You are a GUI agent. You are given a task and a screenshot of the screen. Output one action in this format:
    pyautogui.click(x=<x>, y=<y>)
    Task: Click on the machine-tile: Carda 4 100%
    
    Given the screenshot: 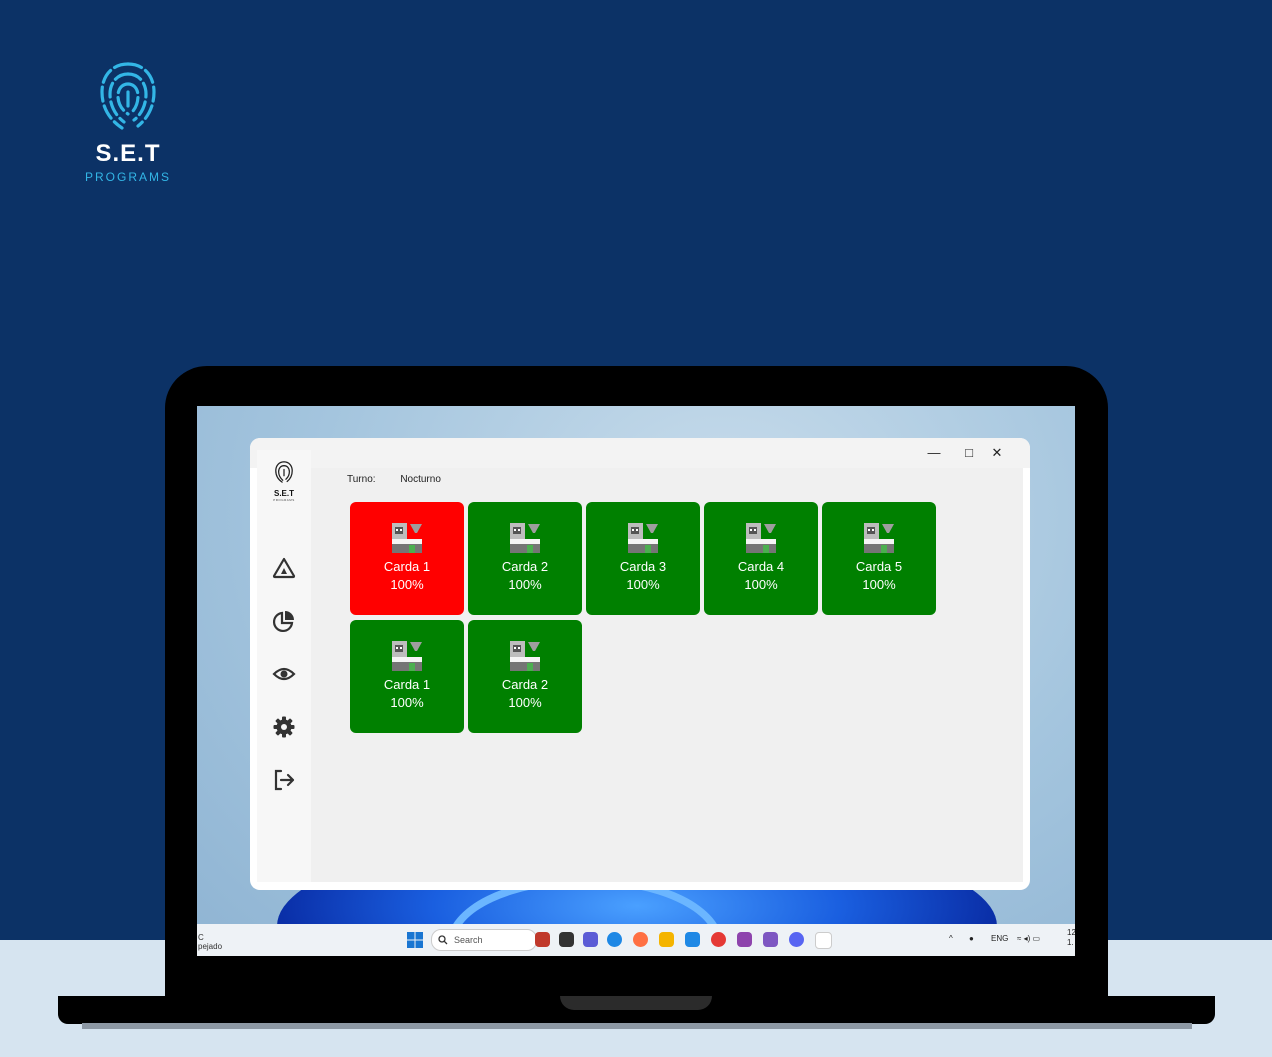 What is the action you would take?
    pyautogui.click(x=761, y=558)
    